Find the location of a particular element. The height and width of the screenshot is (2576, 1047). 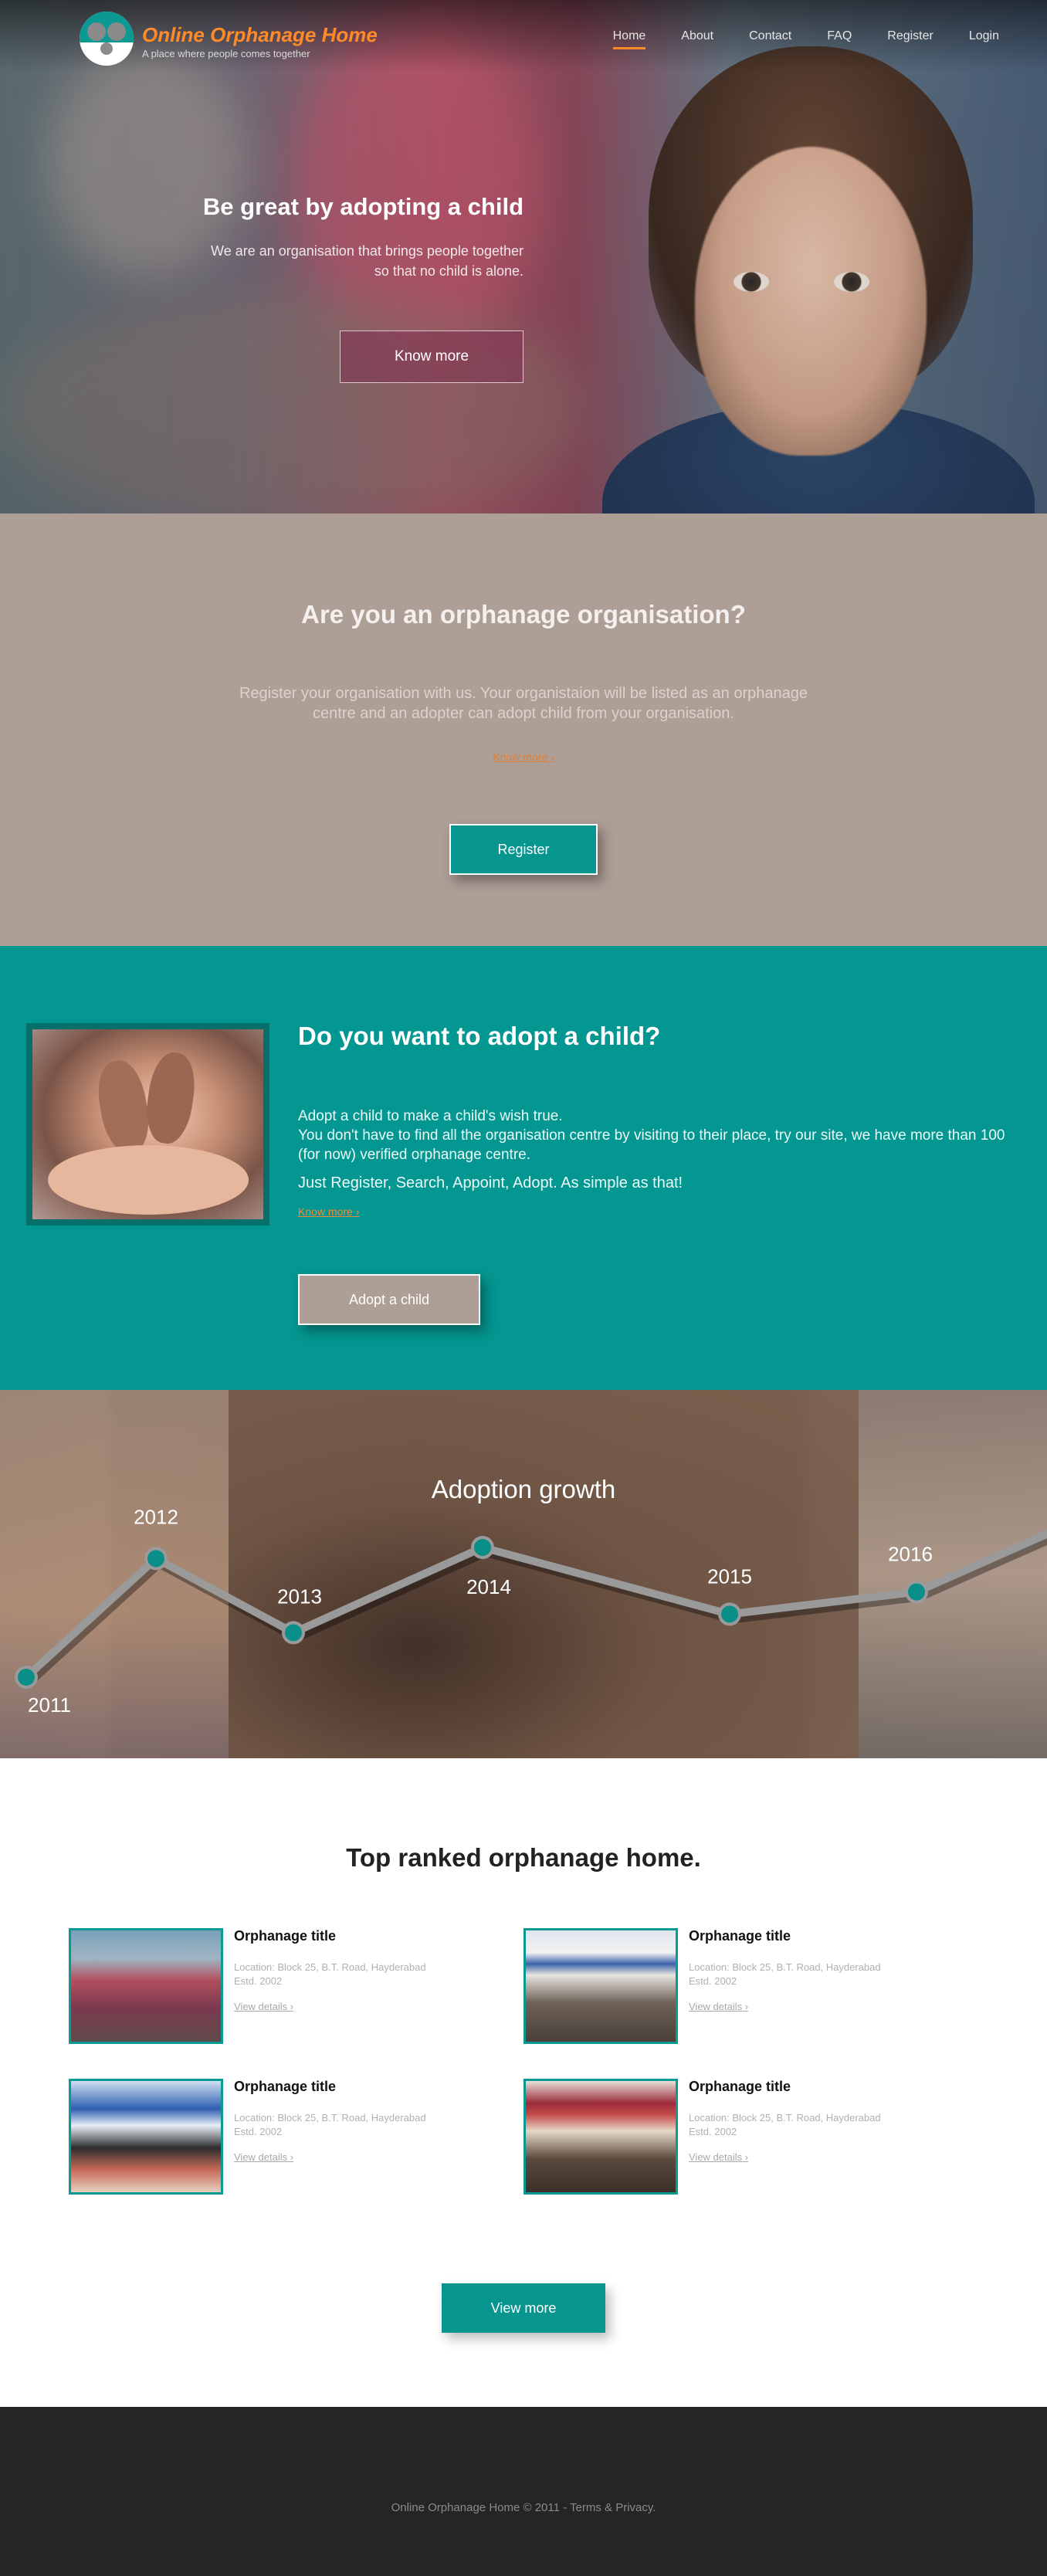

adoption-growth-section: Adoption growth 2011 2012 2013 2014 2015 2016 is located at coordinates (523, 1574).